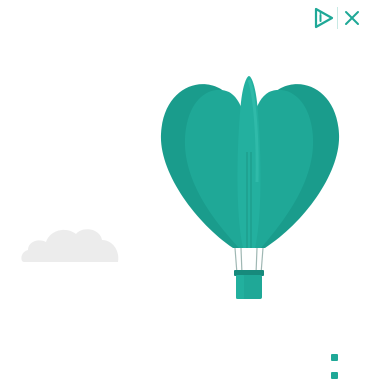 This screenshot has height=385, width=371. I want to click on control-divider, so click(337, 18).